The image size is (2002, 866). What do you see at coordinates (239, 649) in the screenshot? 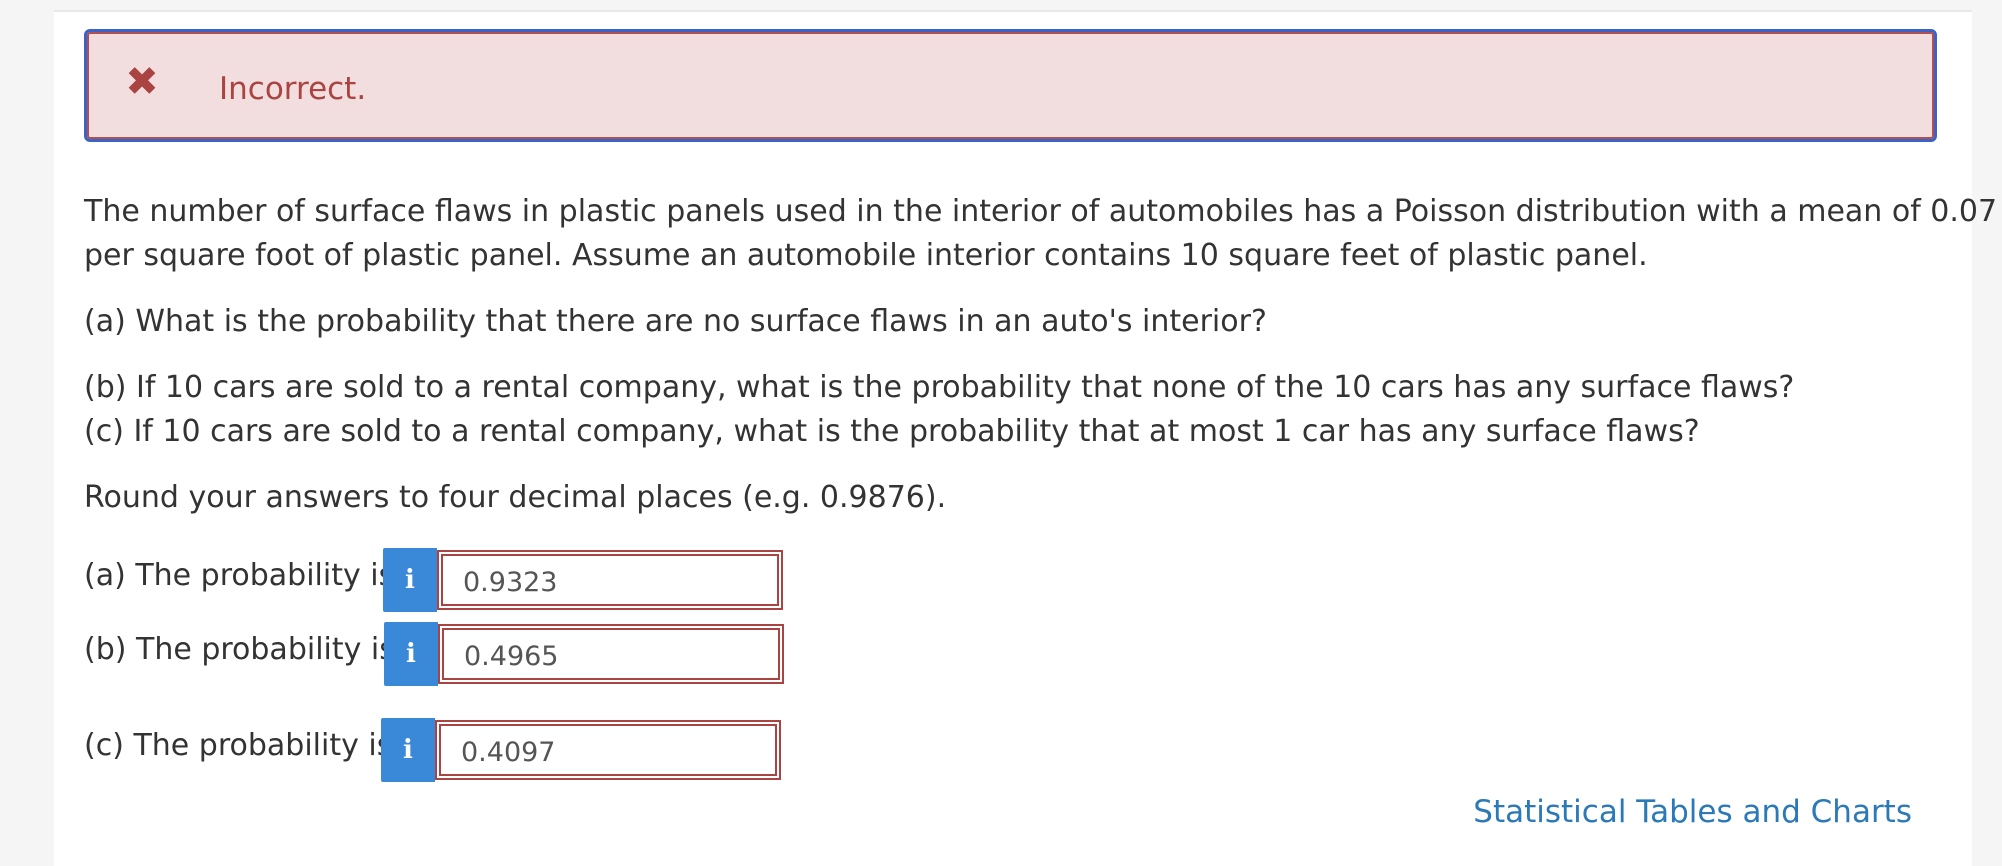
I see `answer-b-label: (b) The probability is` at bounding box center [239, 649].